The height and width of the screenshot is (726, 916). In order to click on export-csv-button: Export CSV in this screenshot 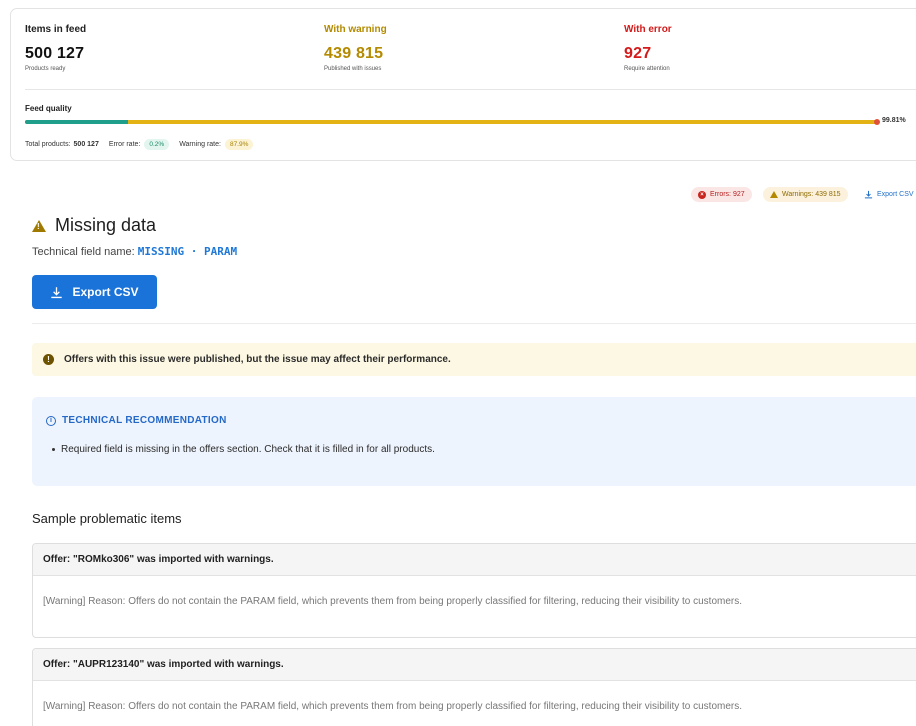, I will do `click(94, 292)`.